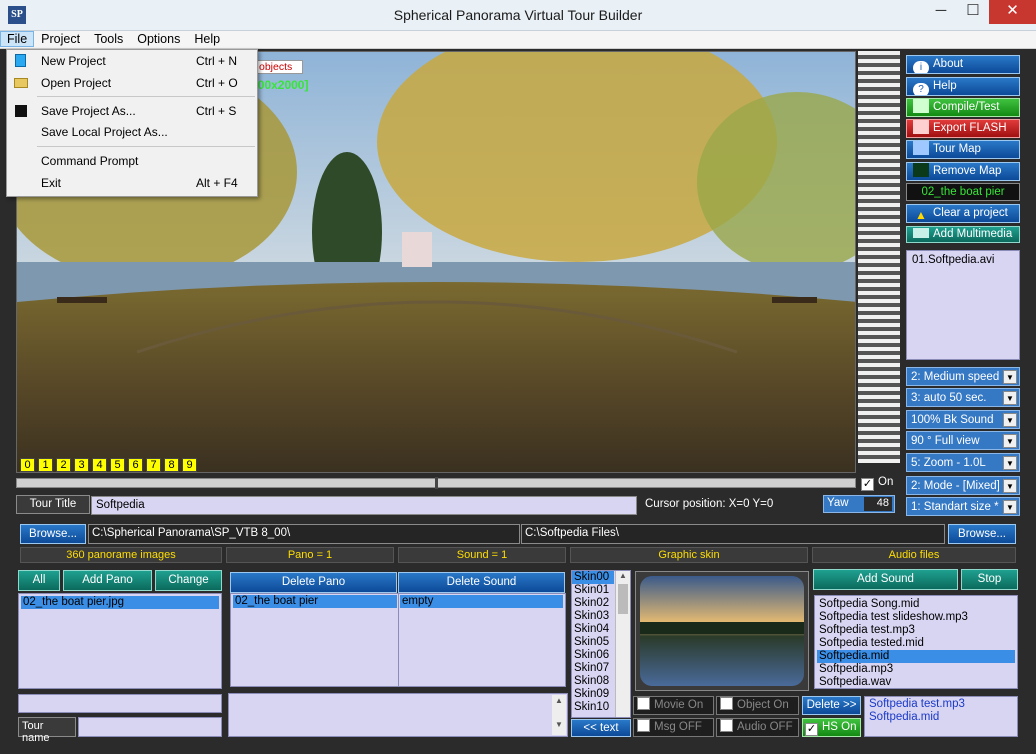  Describe the element at coordinates (726, 703) in the screenshot. I see `object-checkbox` at that location.